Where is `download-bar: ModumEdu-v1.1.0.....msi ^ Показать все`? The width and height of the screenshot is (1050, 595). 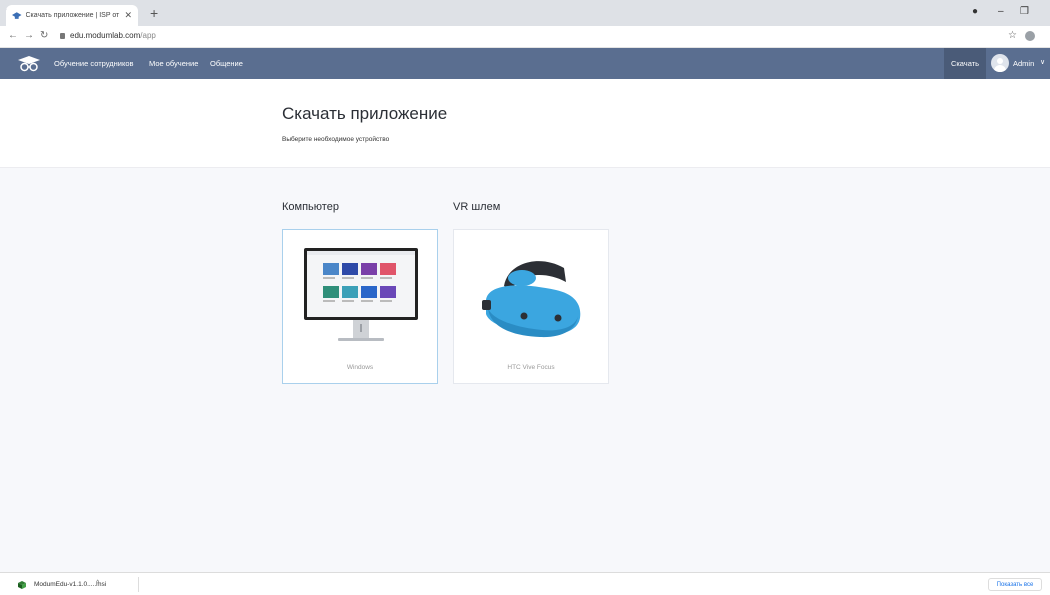 download-bar: ModumEdu-v1.1.0.....msi ^ Показать все is located at coordinates (525, 583).